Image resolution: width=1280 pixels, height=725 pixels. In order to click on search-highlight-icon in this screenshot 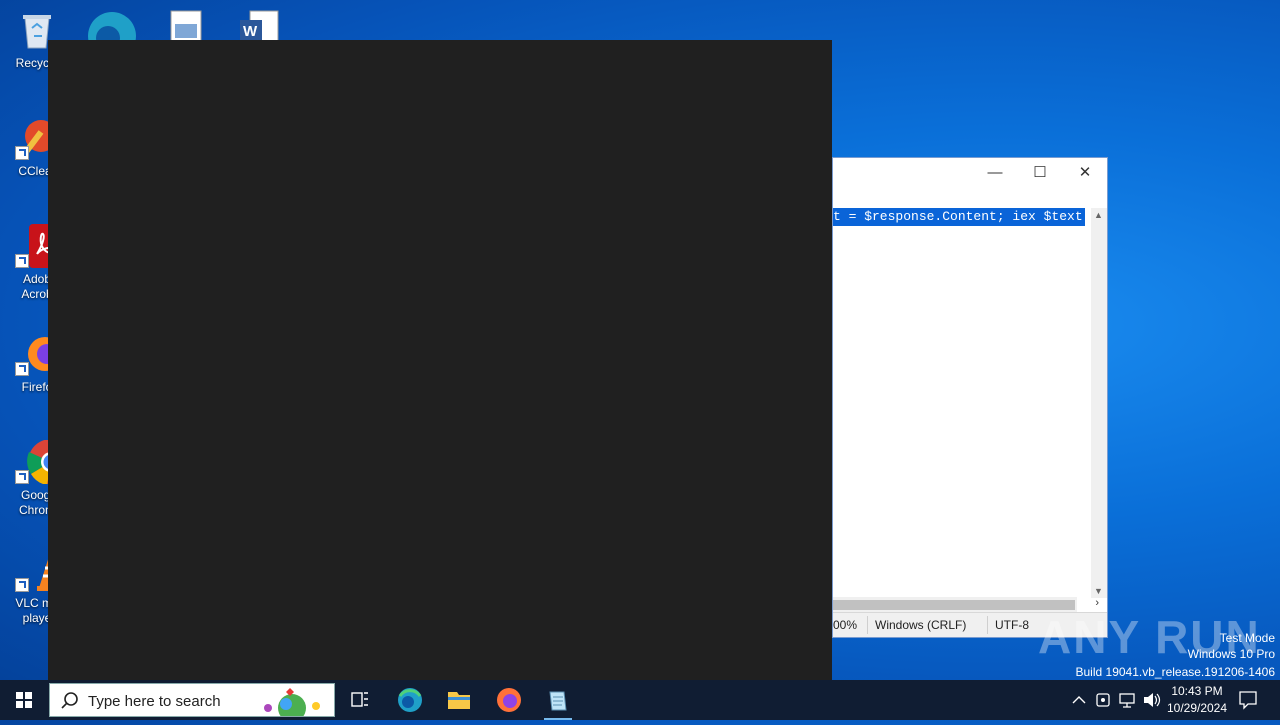, I will do `click(292, 702)`.